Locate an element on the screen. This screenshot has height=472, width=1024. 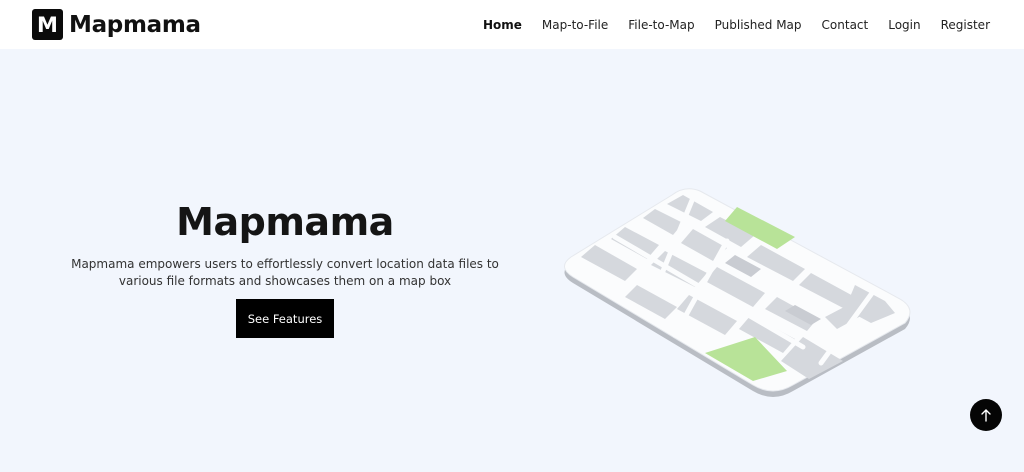
brand-name: Mapmama is located at coordinates (135, 24).